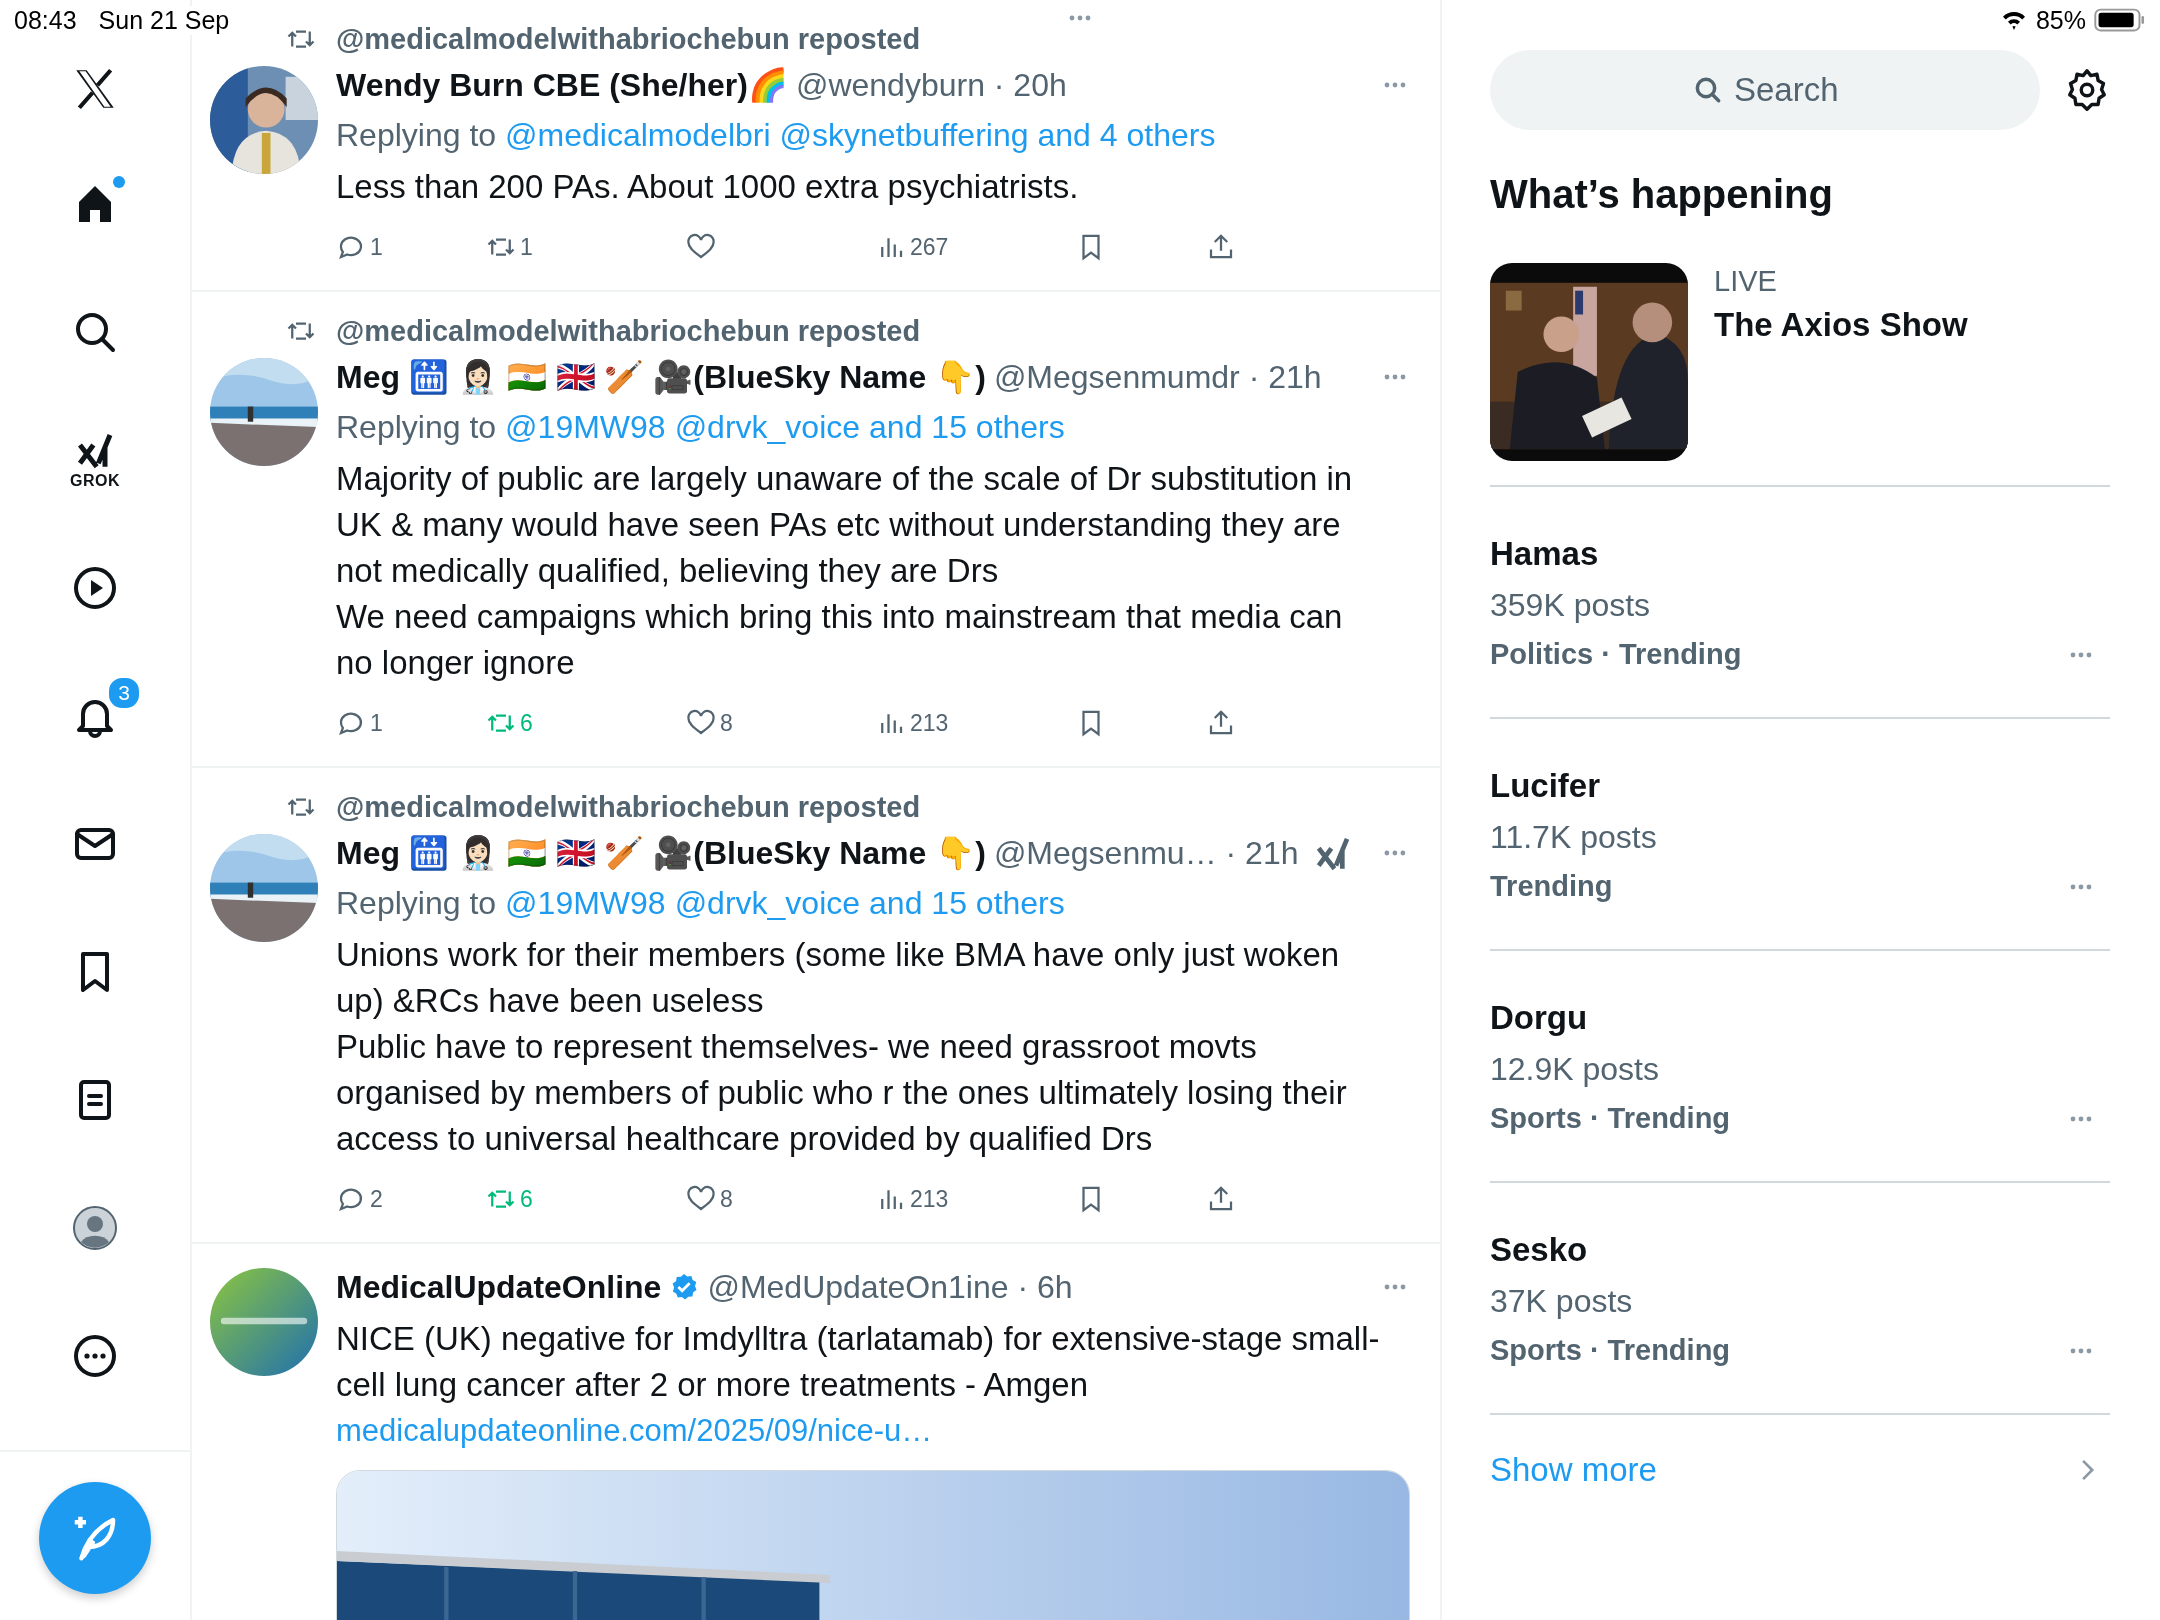  Describe the element at coordinates (842, 1093) in the screenshot. I see `tweet-text: Public have to represent themselves- we need grassroot movts organised by members of public who r the ones ultimately losing their access to universal healthcare provided by qualified Drs` at that location.